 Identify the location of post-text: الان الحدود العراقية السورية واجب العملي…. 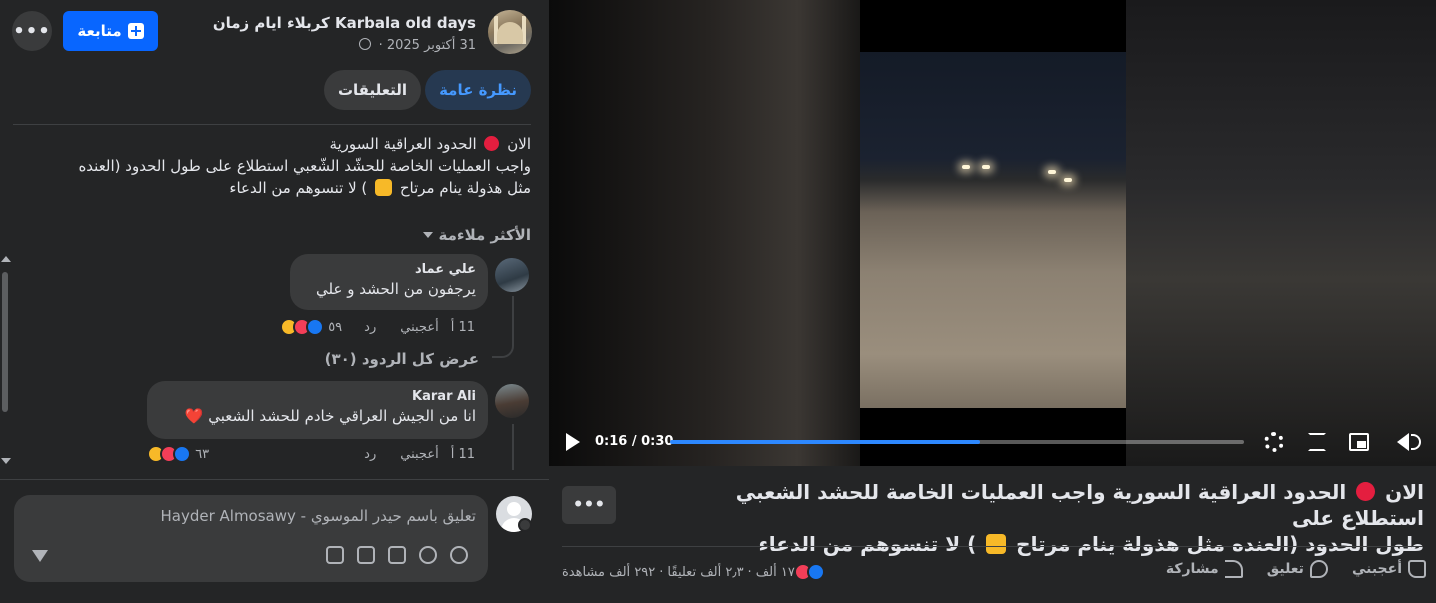
(276, 166).